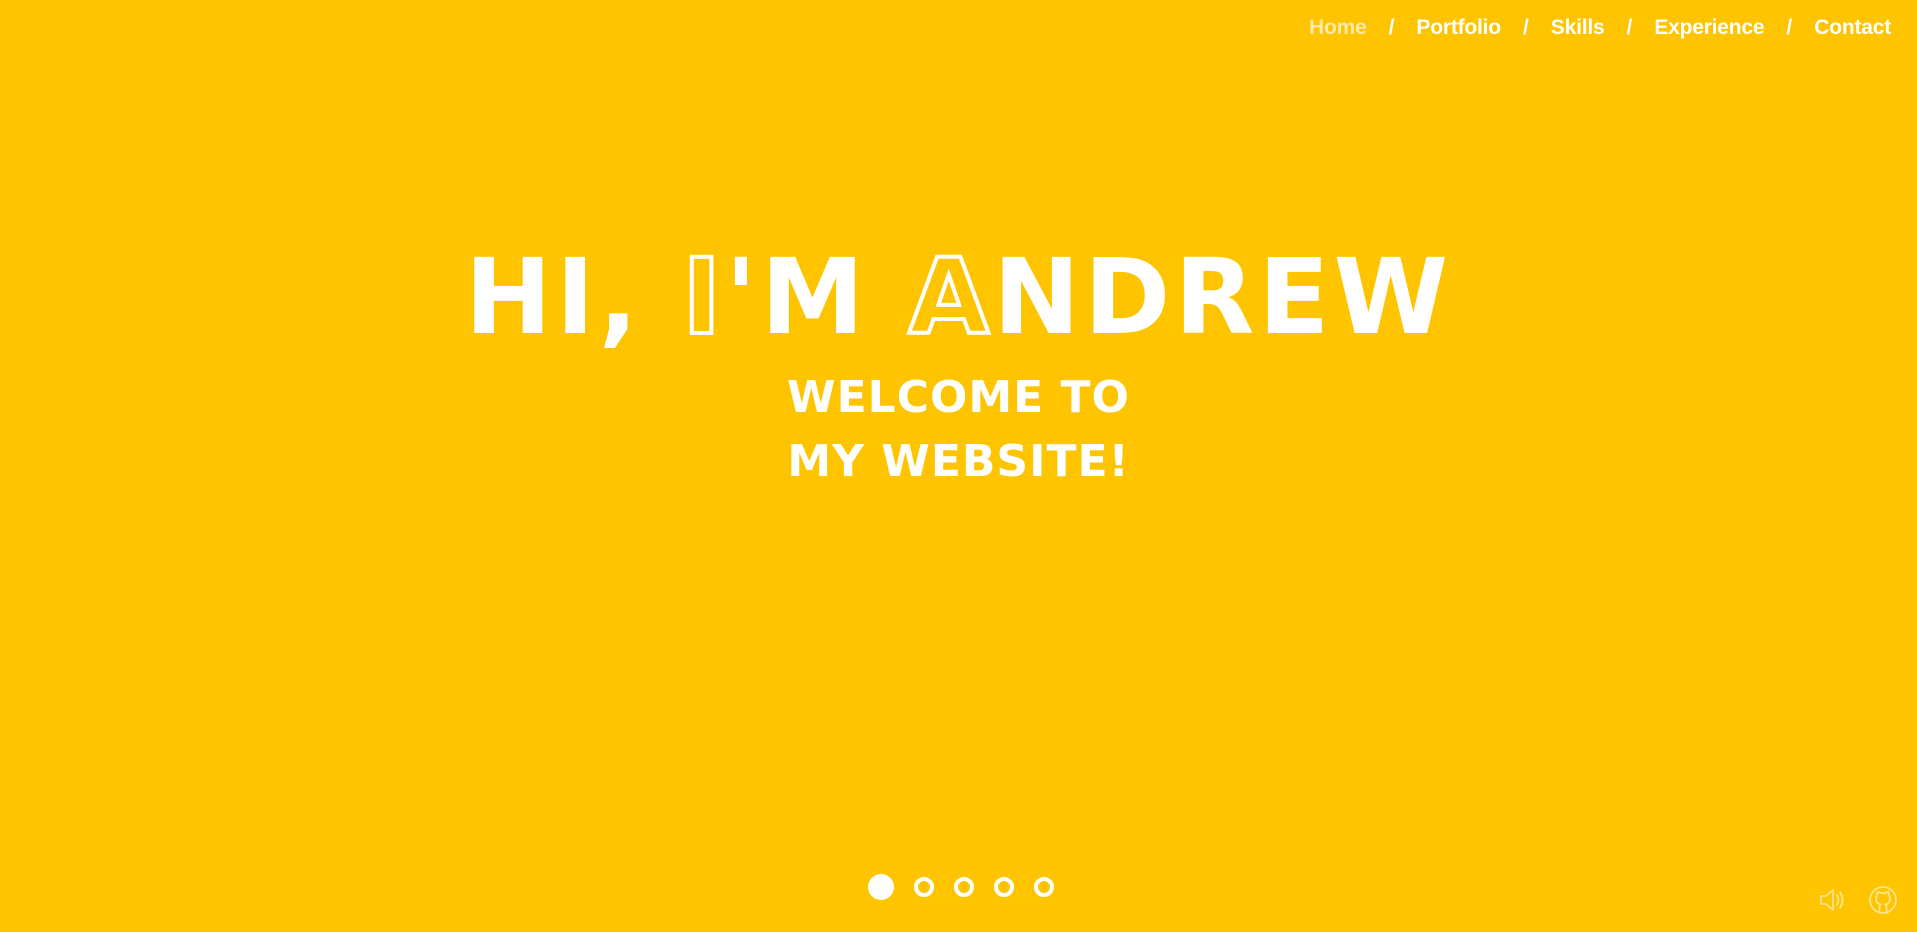 The image size is (1917, 932). What do you see at coordinates (1858, 900) in the screenshot?
I see `corner-controls` at bounding box center [1858, 900].